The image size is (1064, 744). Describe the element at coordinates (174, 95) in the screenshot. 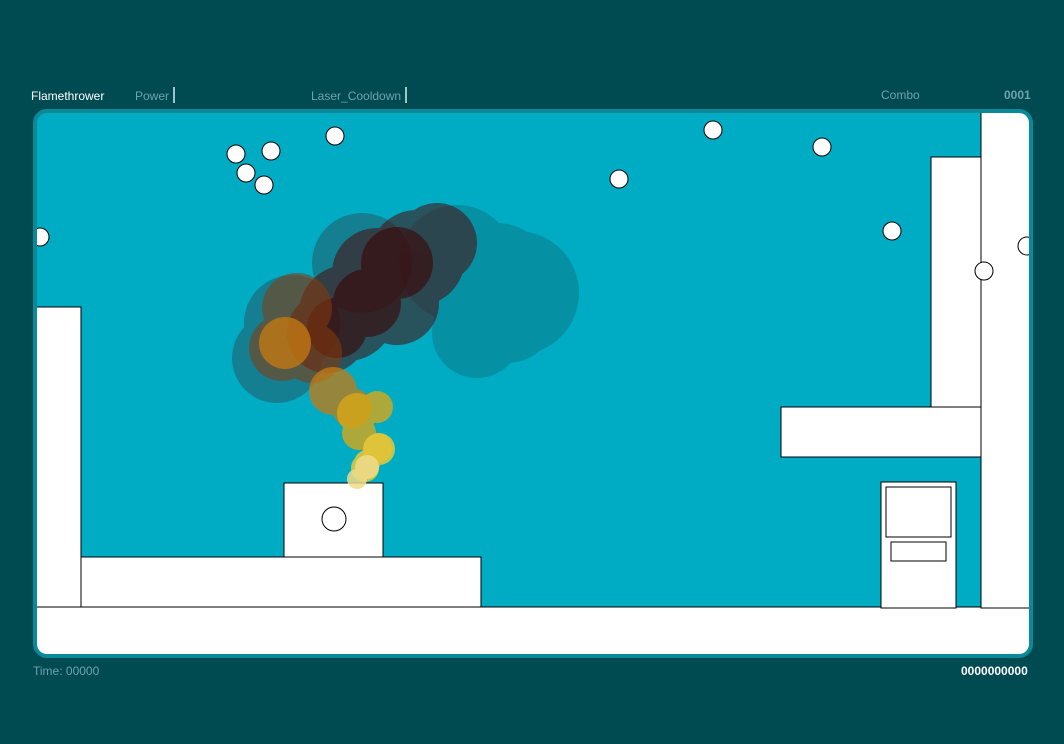

I see `power-bar-marker` at that location.